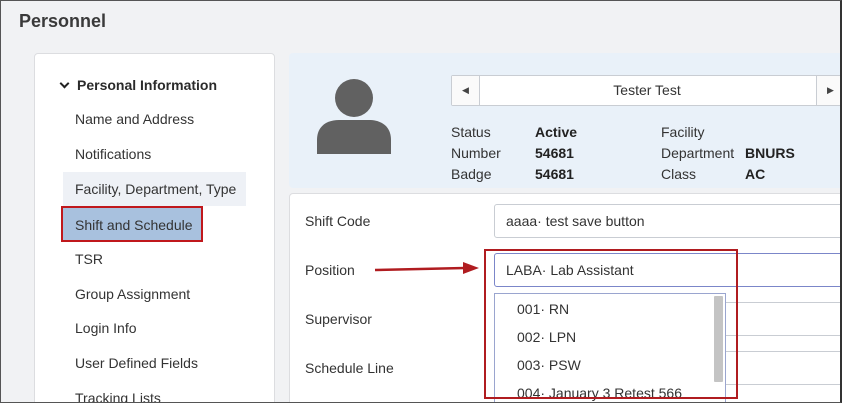  What do you see at coordinates (556, 132) in the screenshot?
I see `status-value: Active` at bounding box center [556, 132].